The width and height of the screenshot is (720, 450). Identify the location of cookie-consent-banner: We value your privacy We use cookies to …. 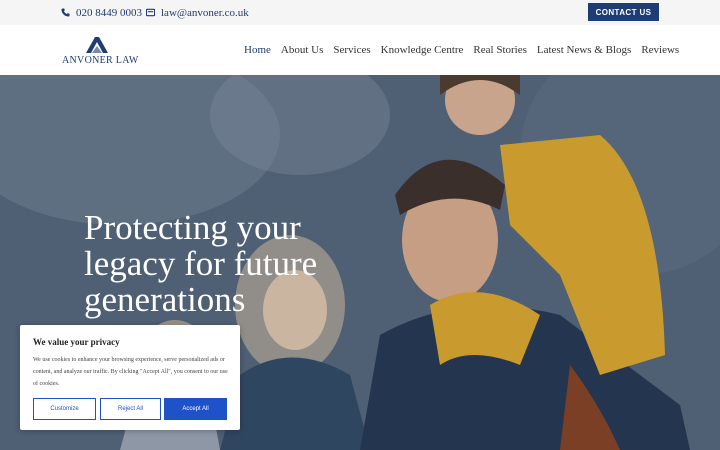
(130, 377).